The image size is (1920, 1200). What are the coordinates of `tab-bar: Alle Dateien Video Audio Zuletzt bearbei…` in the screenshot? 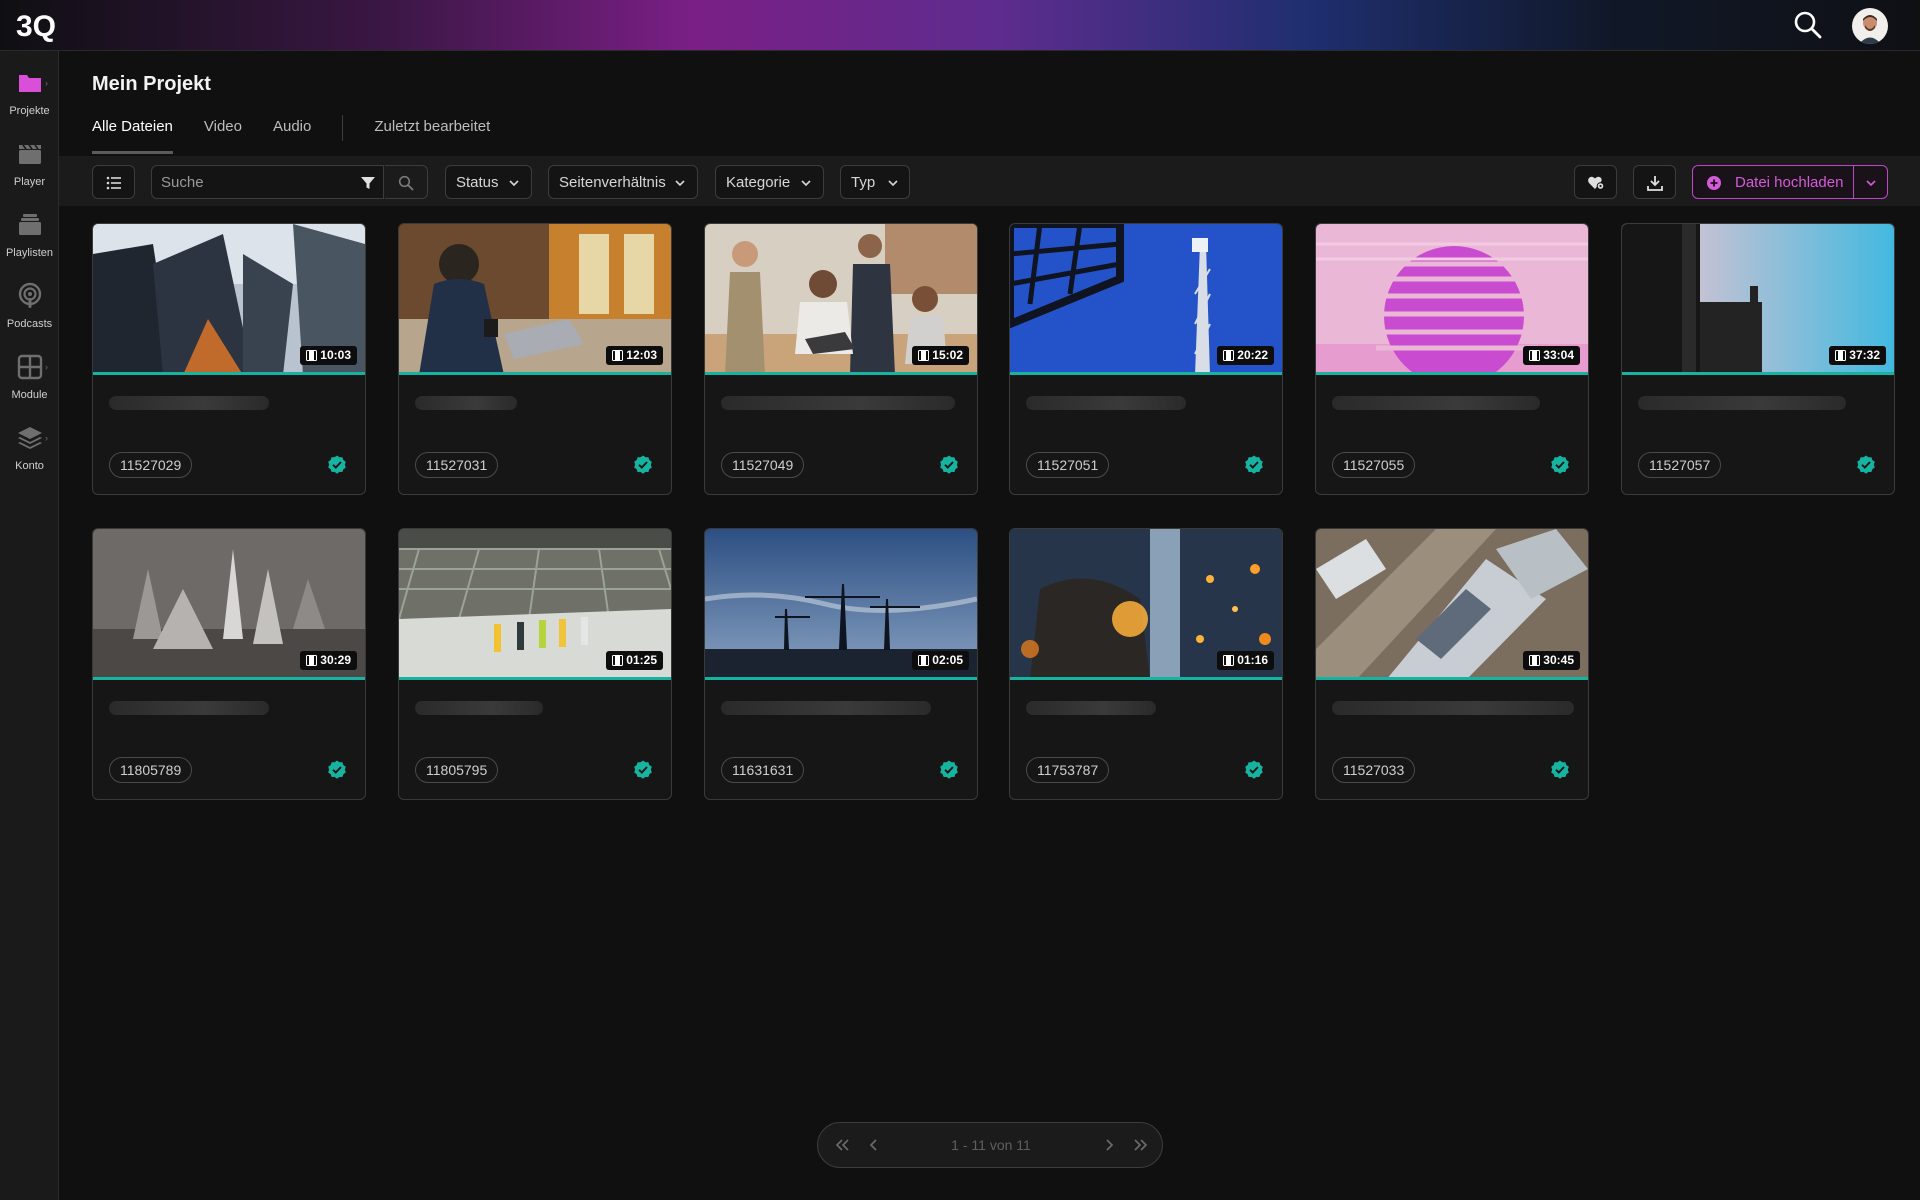 It's located at (306, 135).